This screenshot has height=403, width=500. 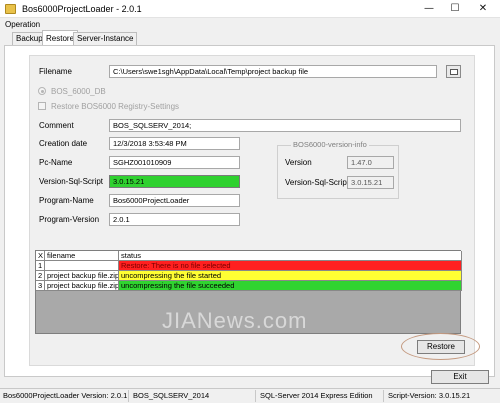 What do you see at coordinates (298, 162) in the screenshot?
I see `version-label: Version` at bounding box center [298, 162].